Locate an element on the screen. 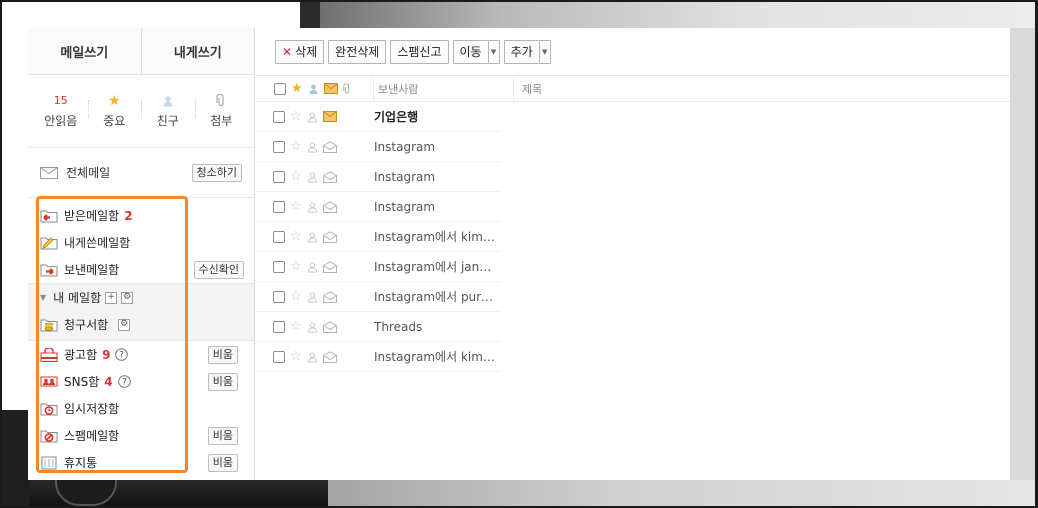 This screenshot has height=508, width=1038. subject-column-header: 제목 is located at coordinates (528, 89).